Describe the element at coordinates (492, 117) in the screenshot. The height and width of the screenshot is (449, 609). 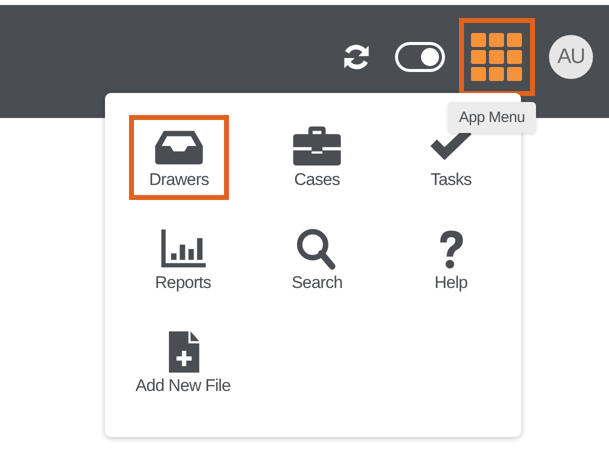
I see `tooltip: App Menu` at that location.